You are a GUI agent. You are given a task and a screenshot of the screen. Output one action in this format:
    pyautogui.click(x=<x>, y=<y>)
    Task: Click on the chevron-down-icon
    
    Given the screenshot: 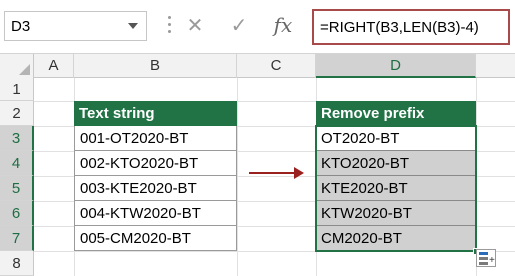 What is the action you would take?
    pyautogui.click(x=133, y=26)
    